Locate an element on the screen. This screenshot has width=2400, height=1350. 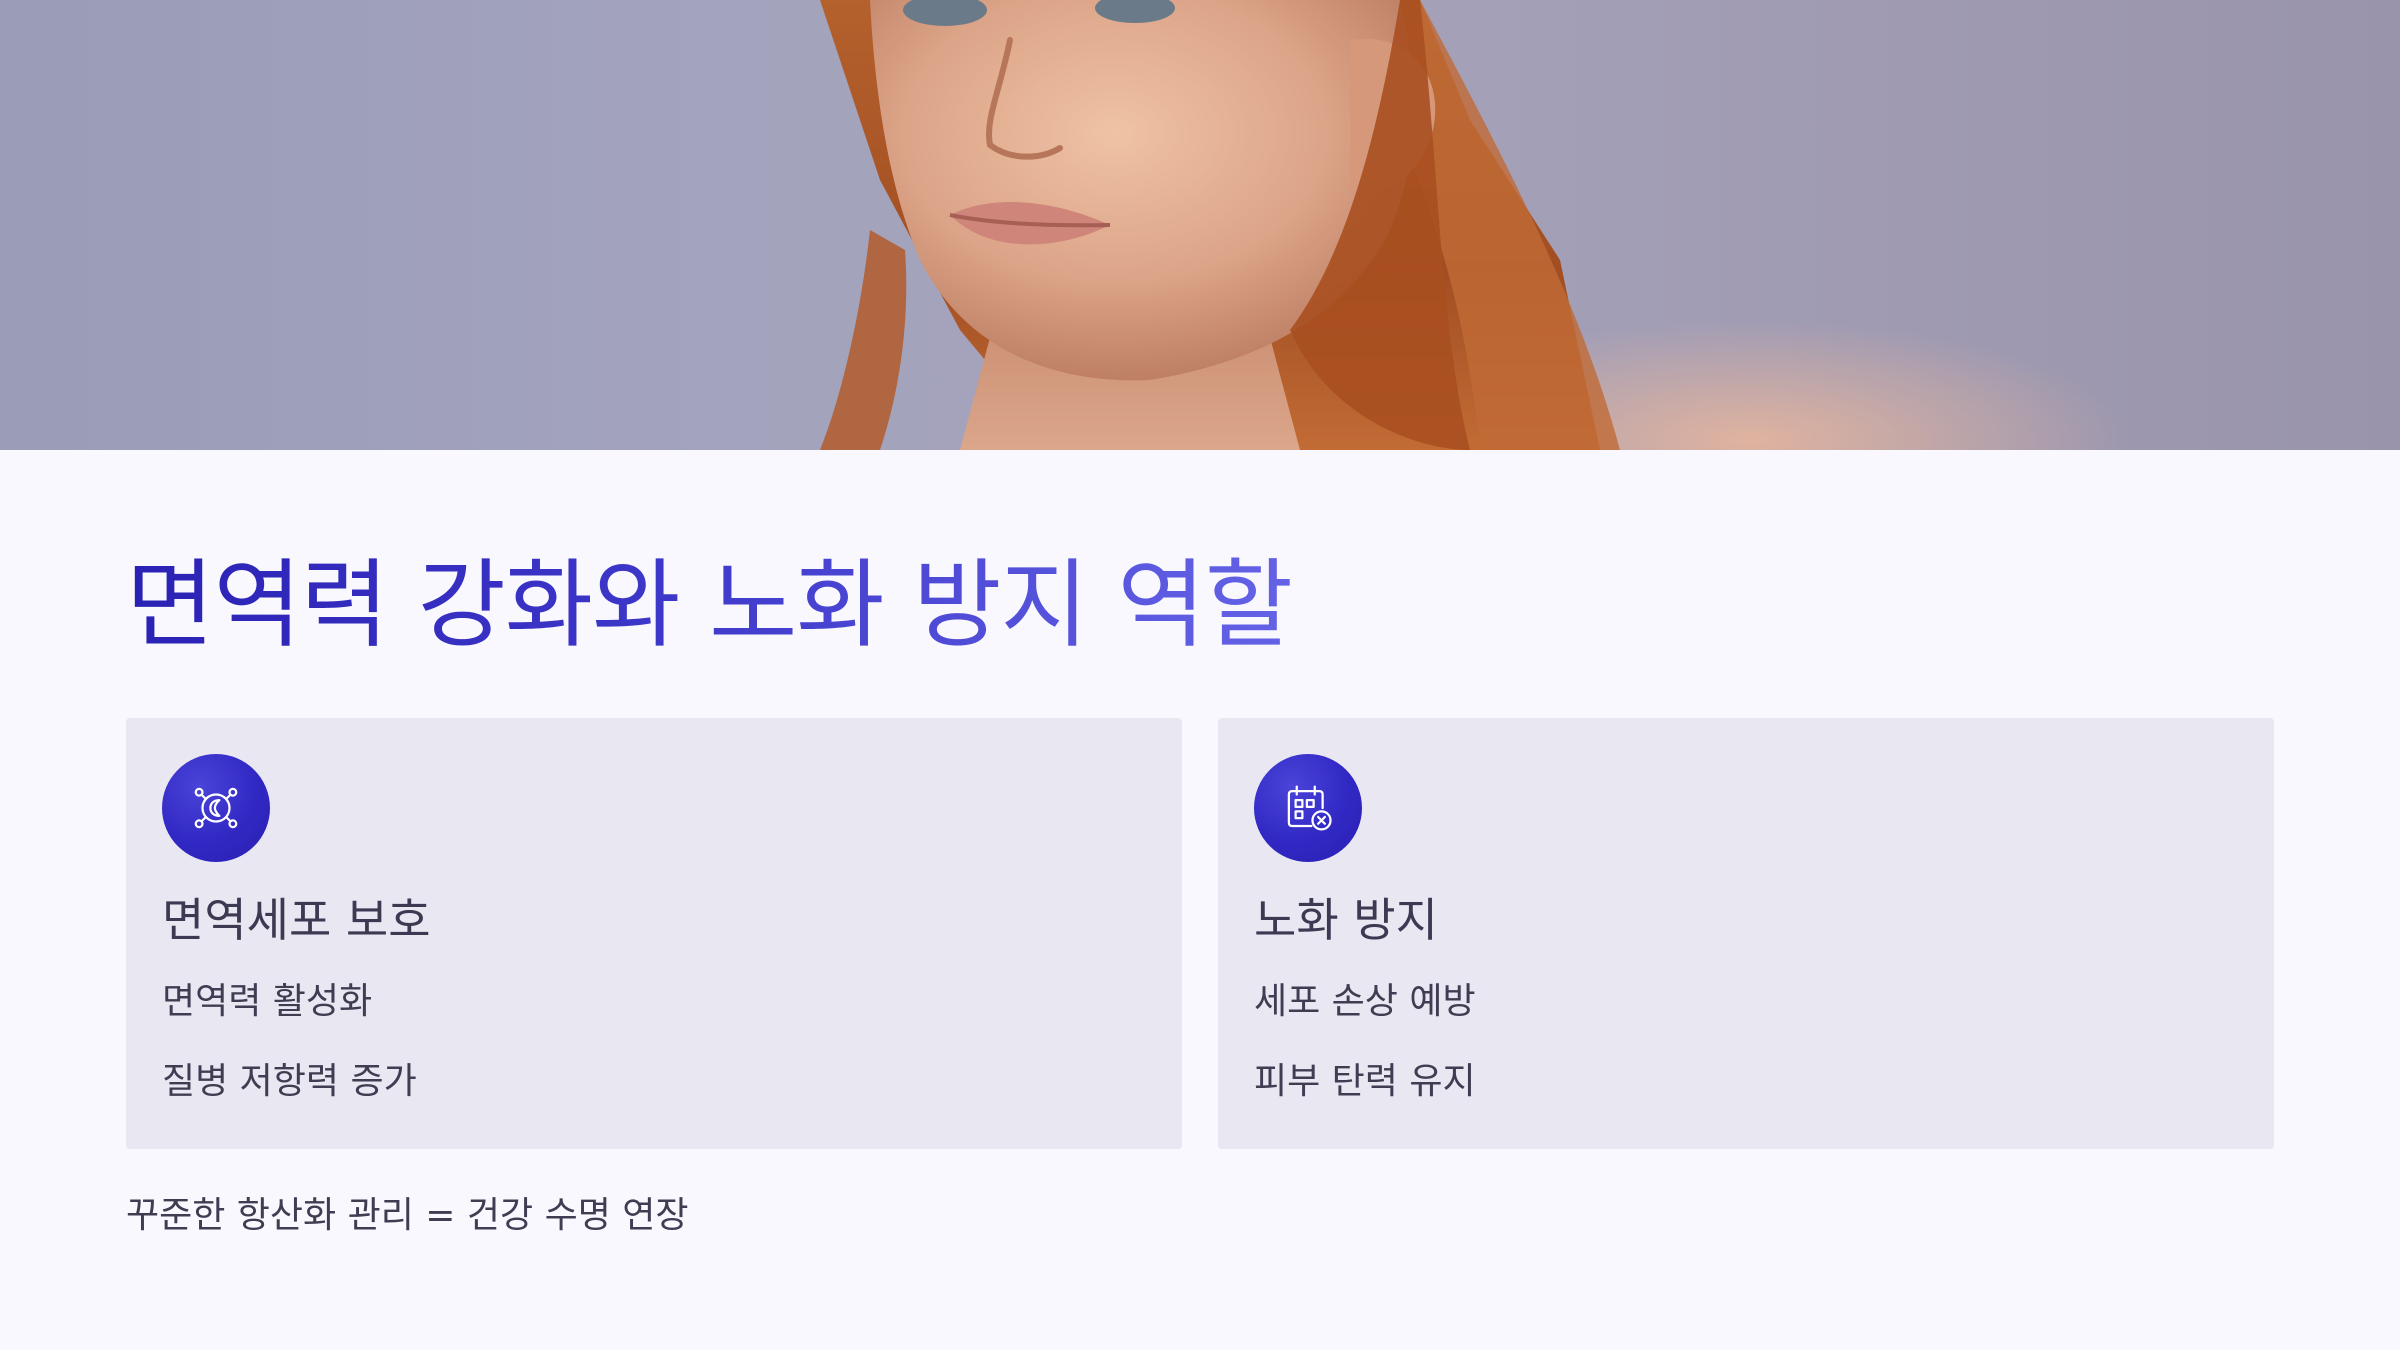
card-item: 세포 손상 예방 is located at coordinates (1365, 1001).